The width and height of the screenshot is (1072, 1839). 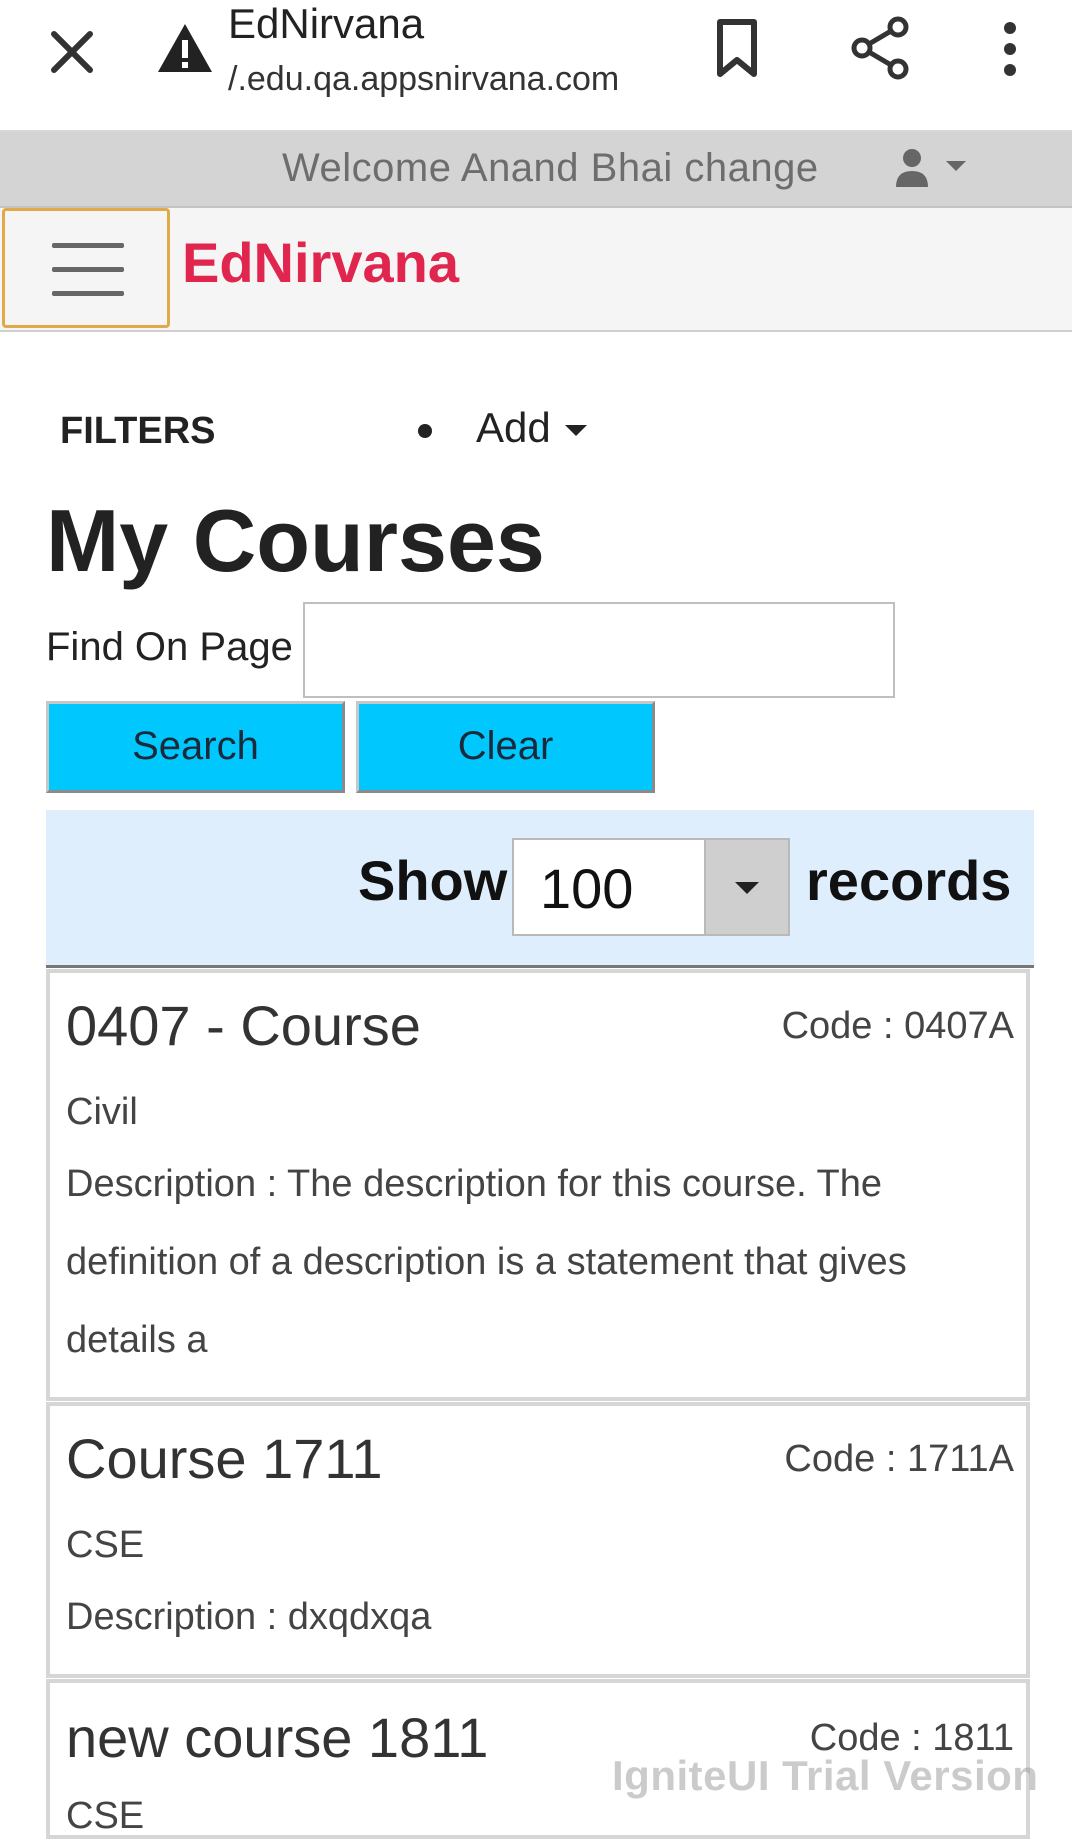 I want to click on select-arrow-button, so click(x=746, y=887).